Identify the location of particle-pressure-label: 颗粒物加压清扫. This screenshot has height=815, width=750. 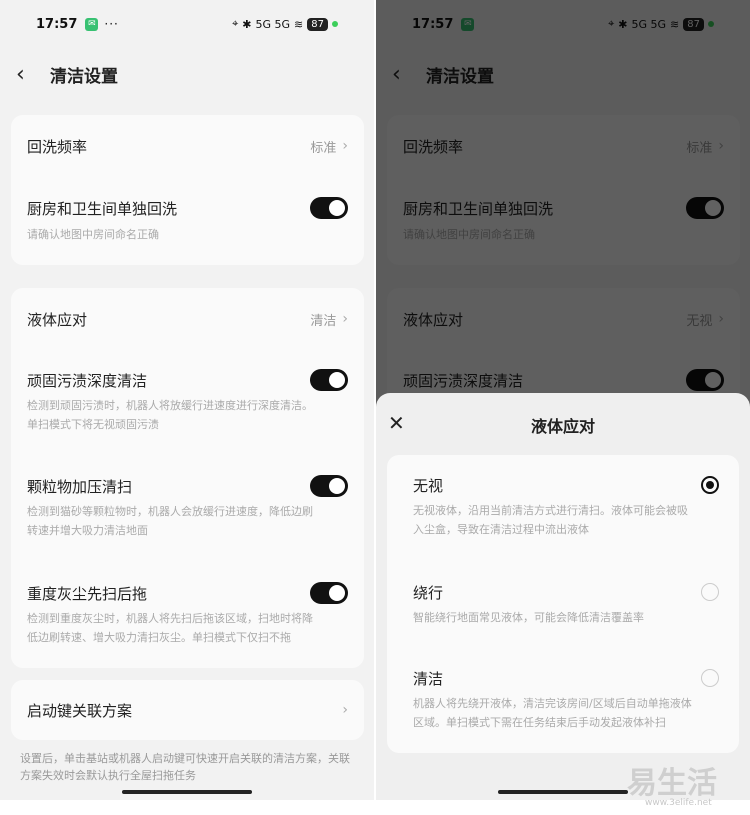
(80, 486).